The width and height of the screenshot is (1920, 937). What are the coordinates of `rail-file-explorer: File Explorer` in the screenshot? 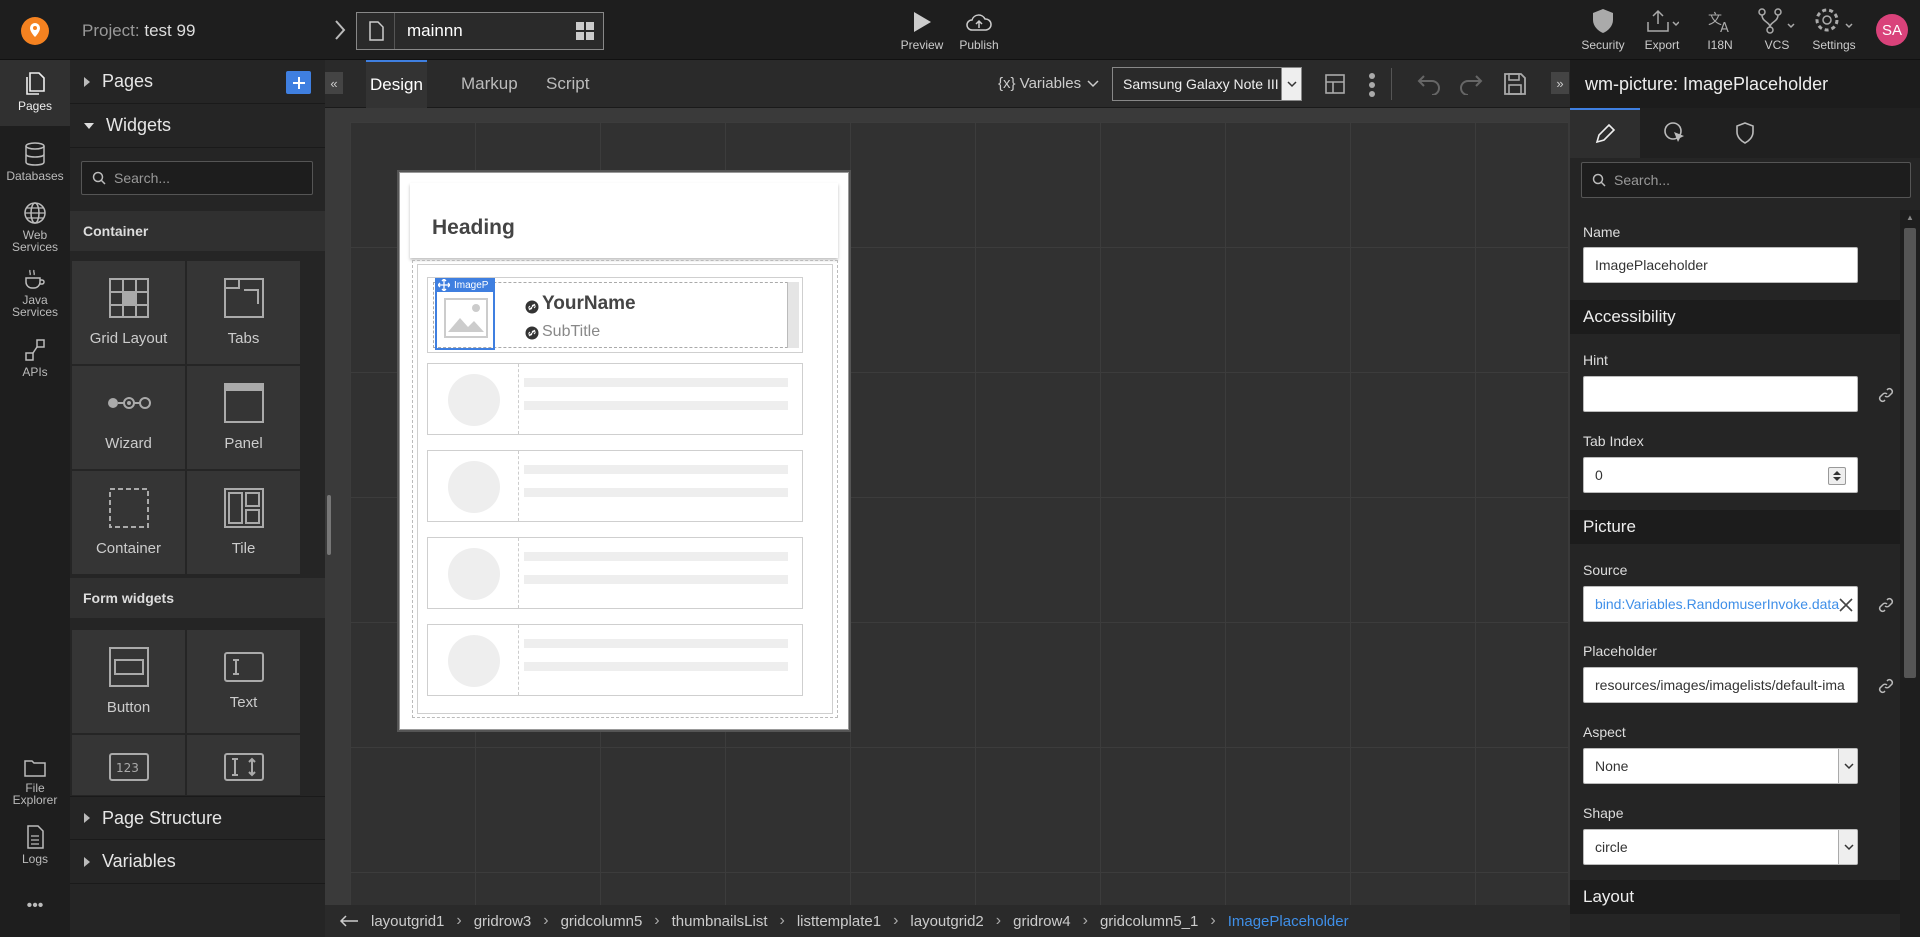 It's located at (35, 782).